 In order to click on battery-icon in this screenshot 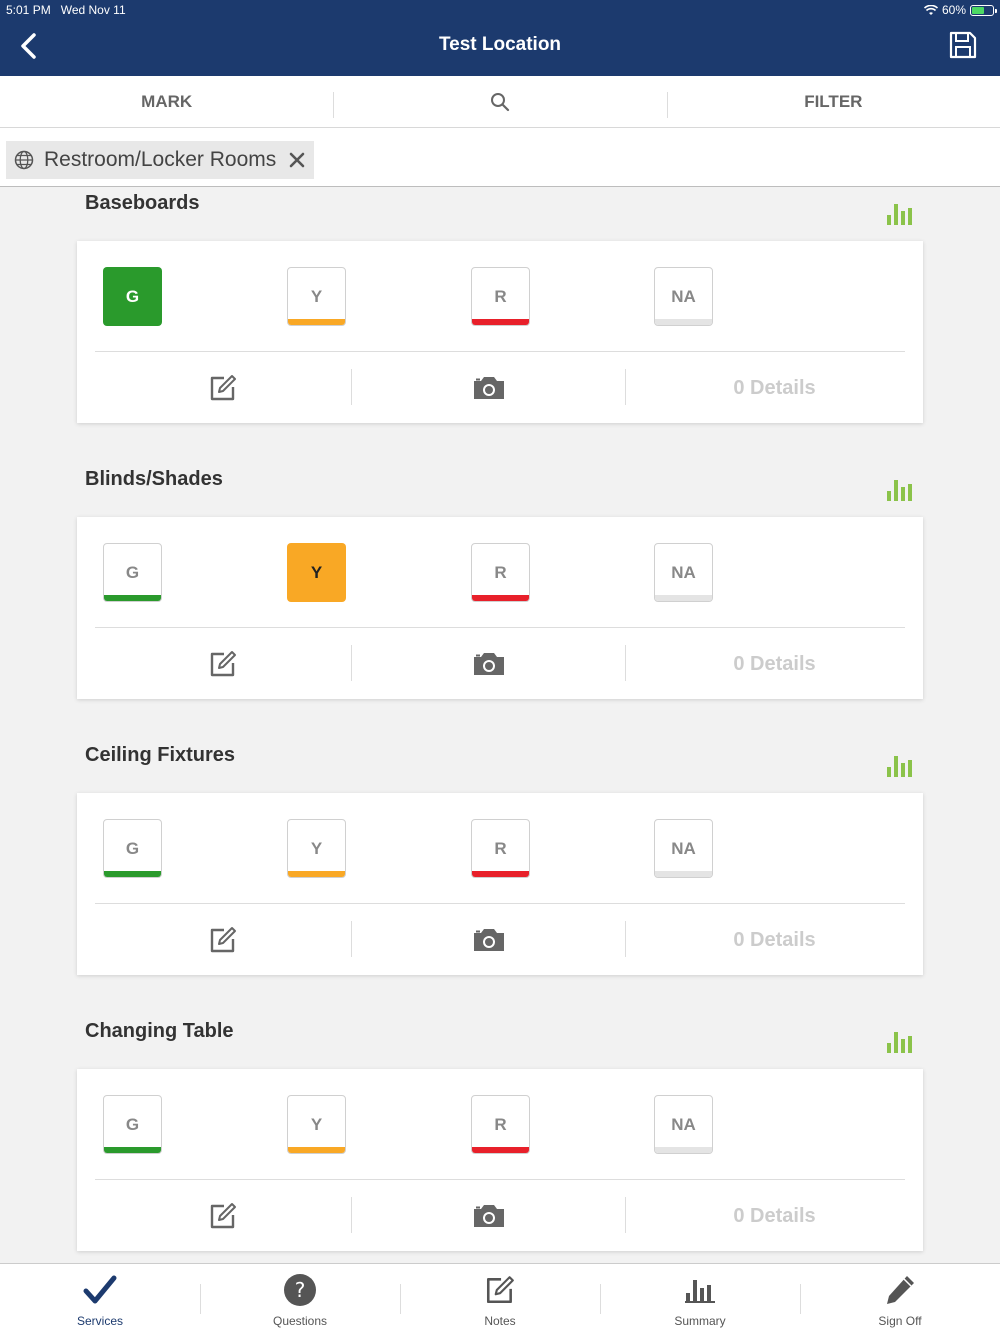, I will do `click(983, 10)`.